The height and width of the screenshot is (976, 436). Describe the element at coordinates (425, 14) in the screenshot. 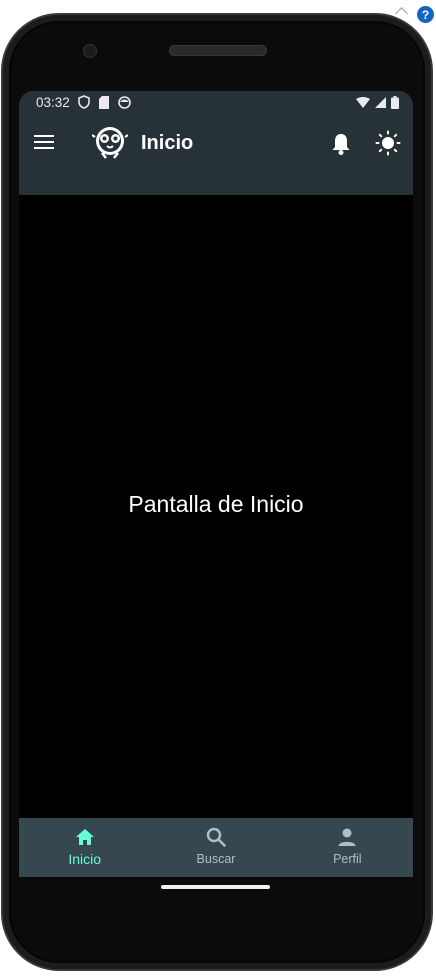

I see `help-icon: ?` at that location.